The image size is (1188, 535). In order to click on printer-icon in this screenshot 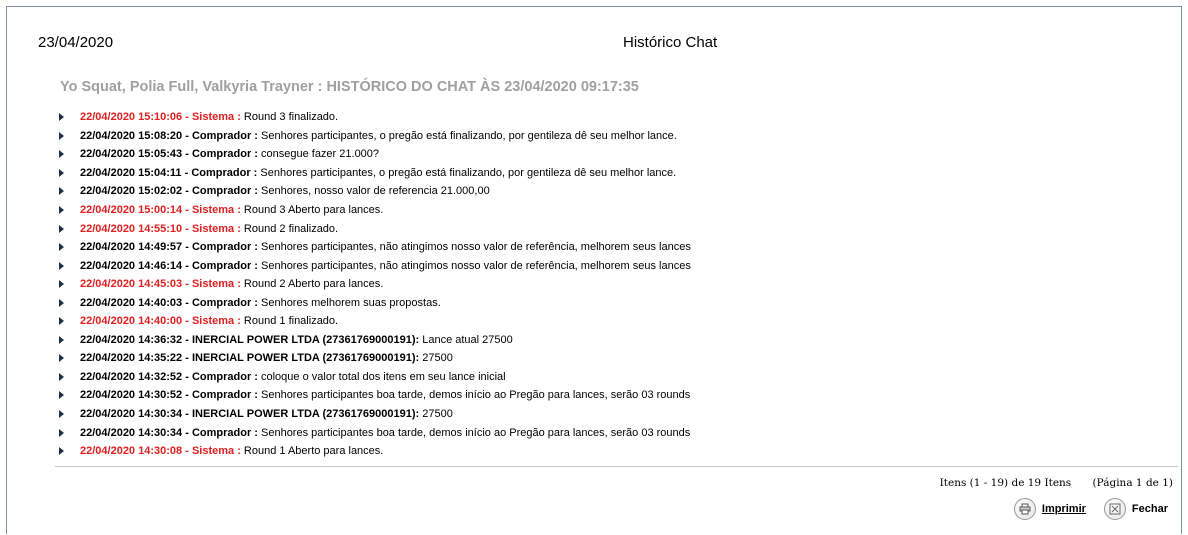, I will do `click(1024, 509)`.